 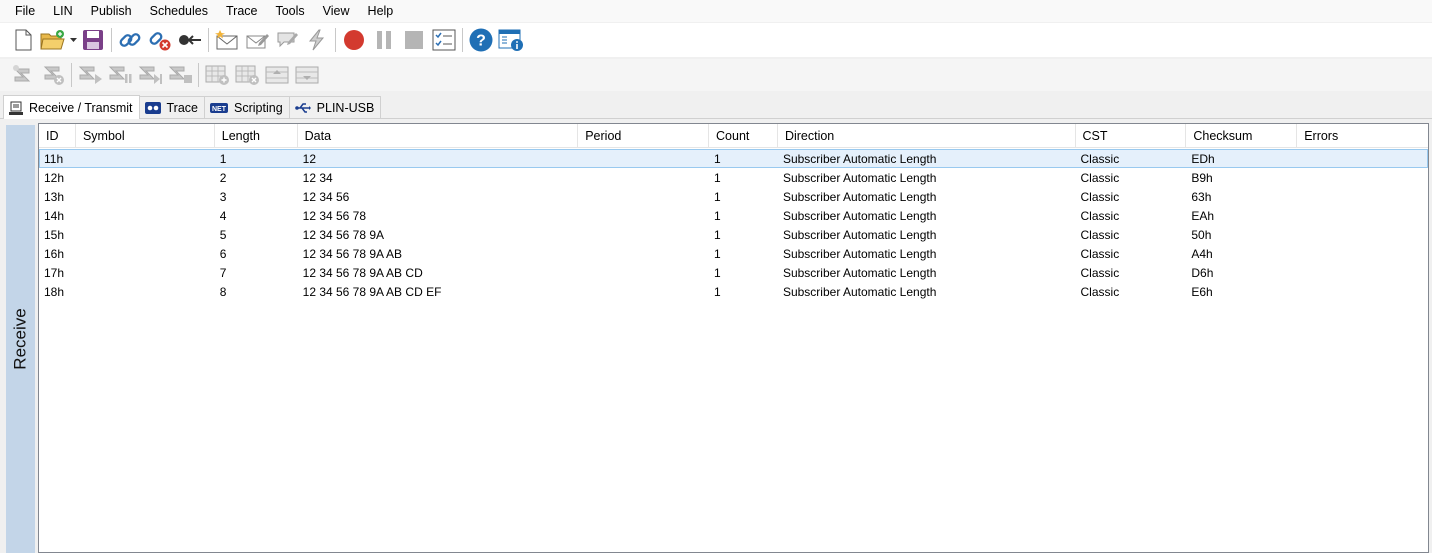 What do you see at coordinates (1362, 136) in the screenshot?
I see `column-header-errors: Errors` at bounding box center [1362, 136].